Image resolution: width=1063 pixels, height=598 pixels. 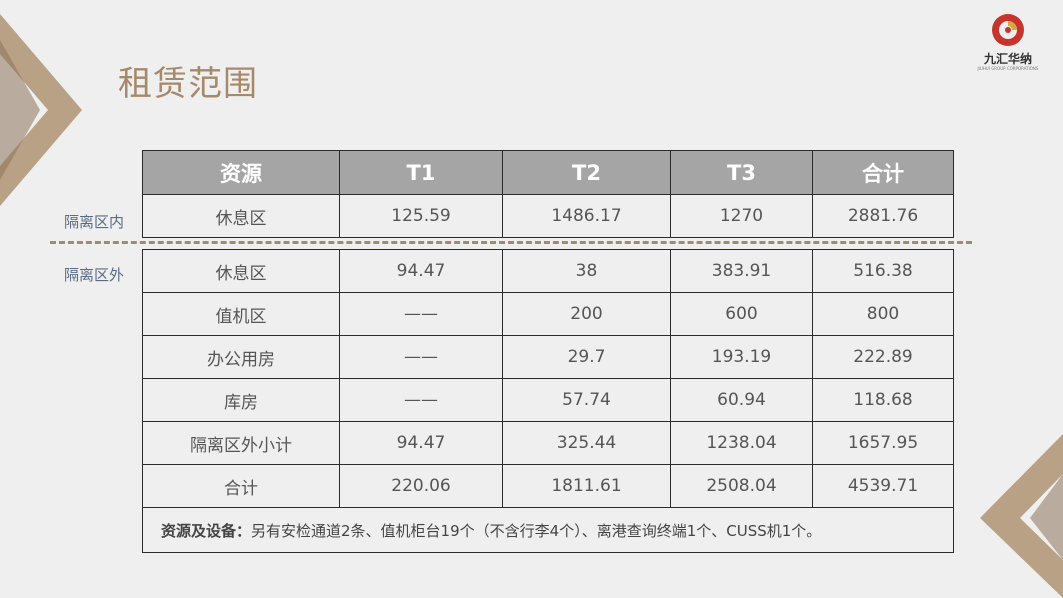 What do you see at coordinates (741, 314) in the screenshot?
I see `cell-t3: 600` at bounding box center [741, 314].